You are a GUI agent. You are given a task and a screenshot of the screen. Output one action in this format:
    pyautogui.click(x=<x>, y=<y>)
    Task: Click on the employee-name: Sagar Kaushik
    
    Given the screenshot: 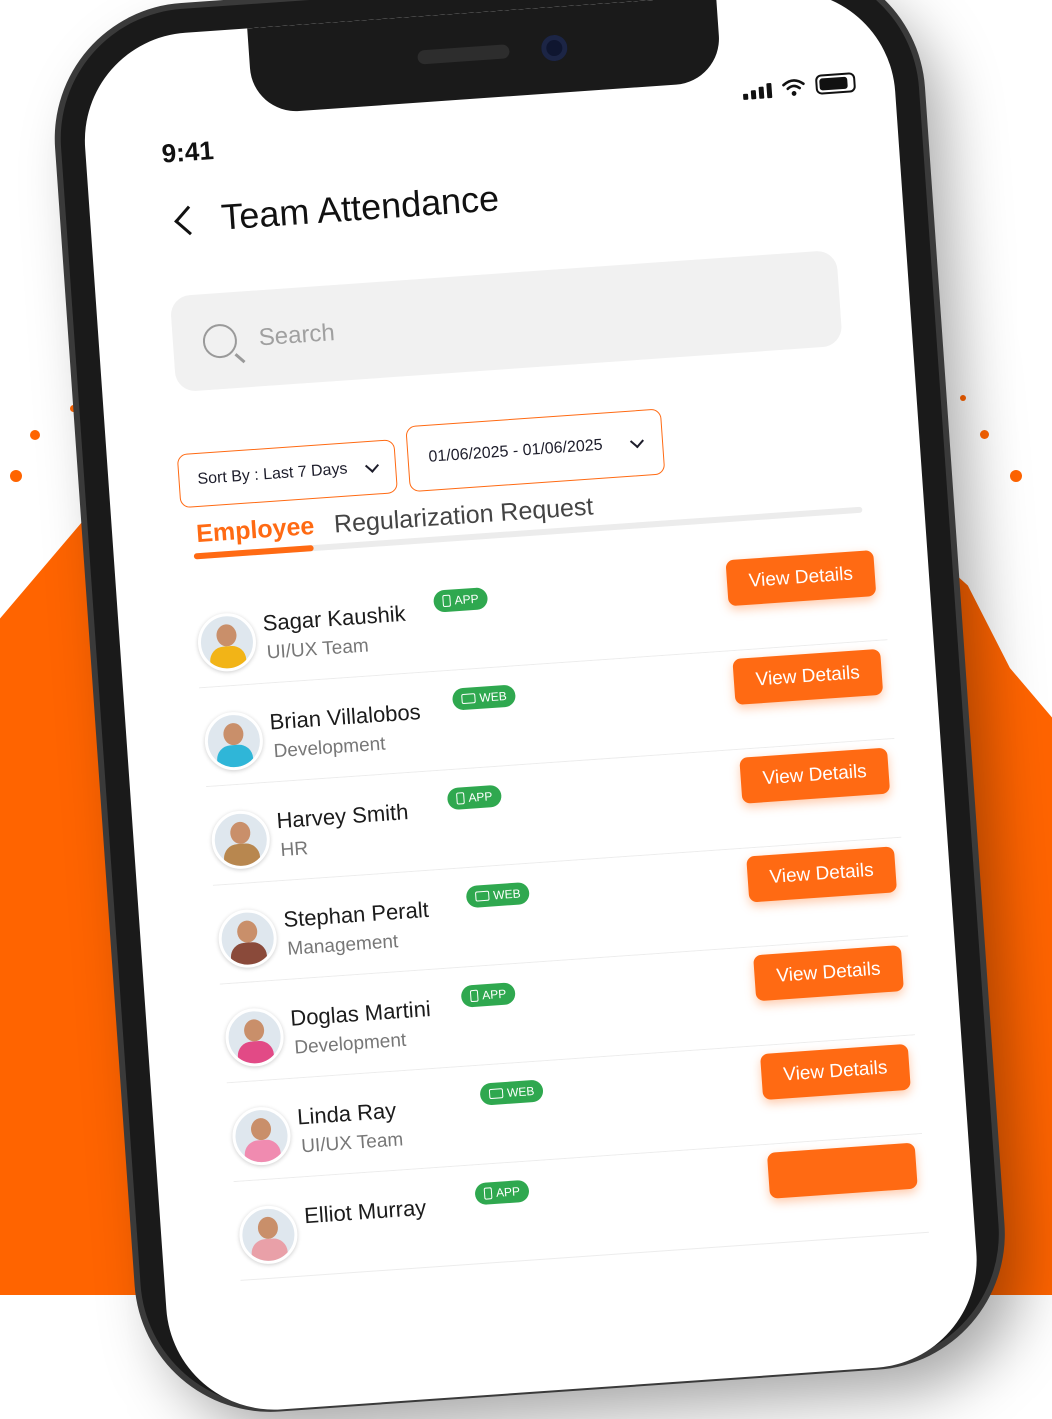 What is the action you would take?
    pyautogui.click(x=334, y=618)
    